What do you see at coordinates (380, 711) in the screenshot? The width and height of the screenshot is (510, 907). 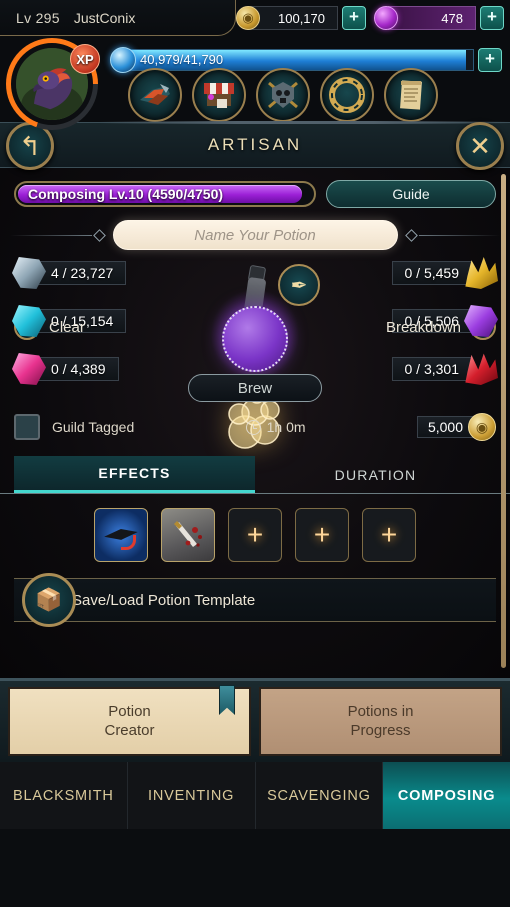 I see `subtab-label-line1: Potions in` at bounding box center [380, 711].